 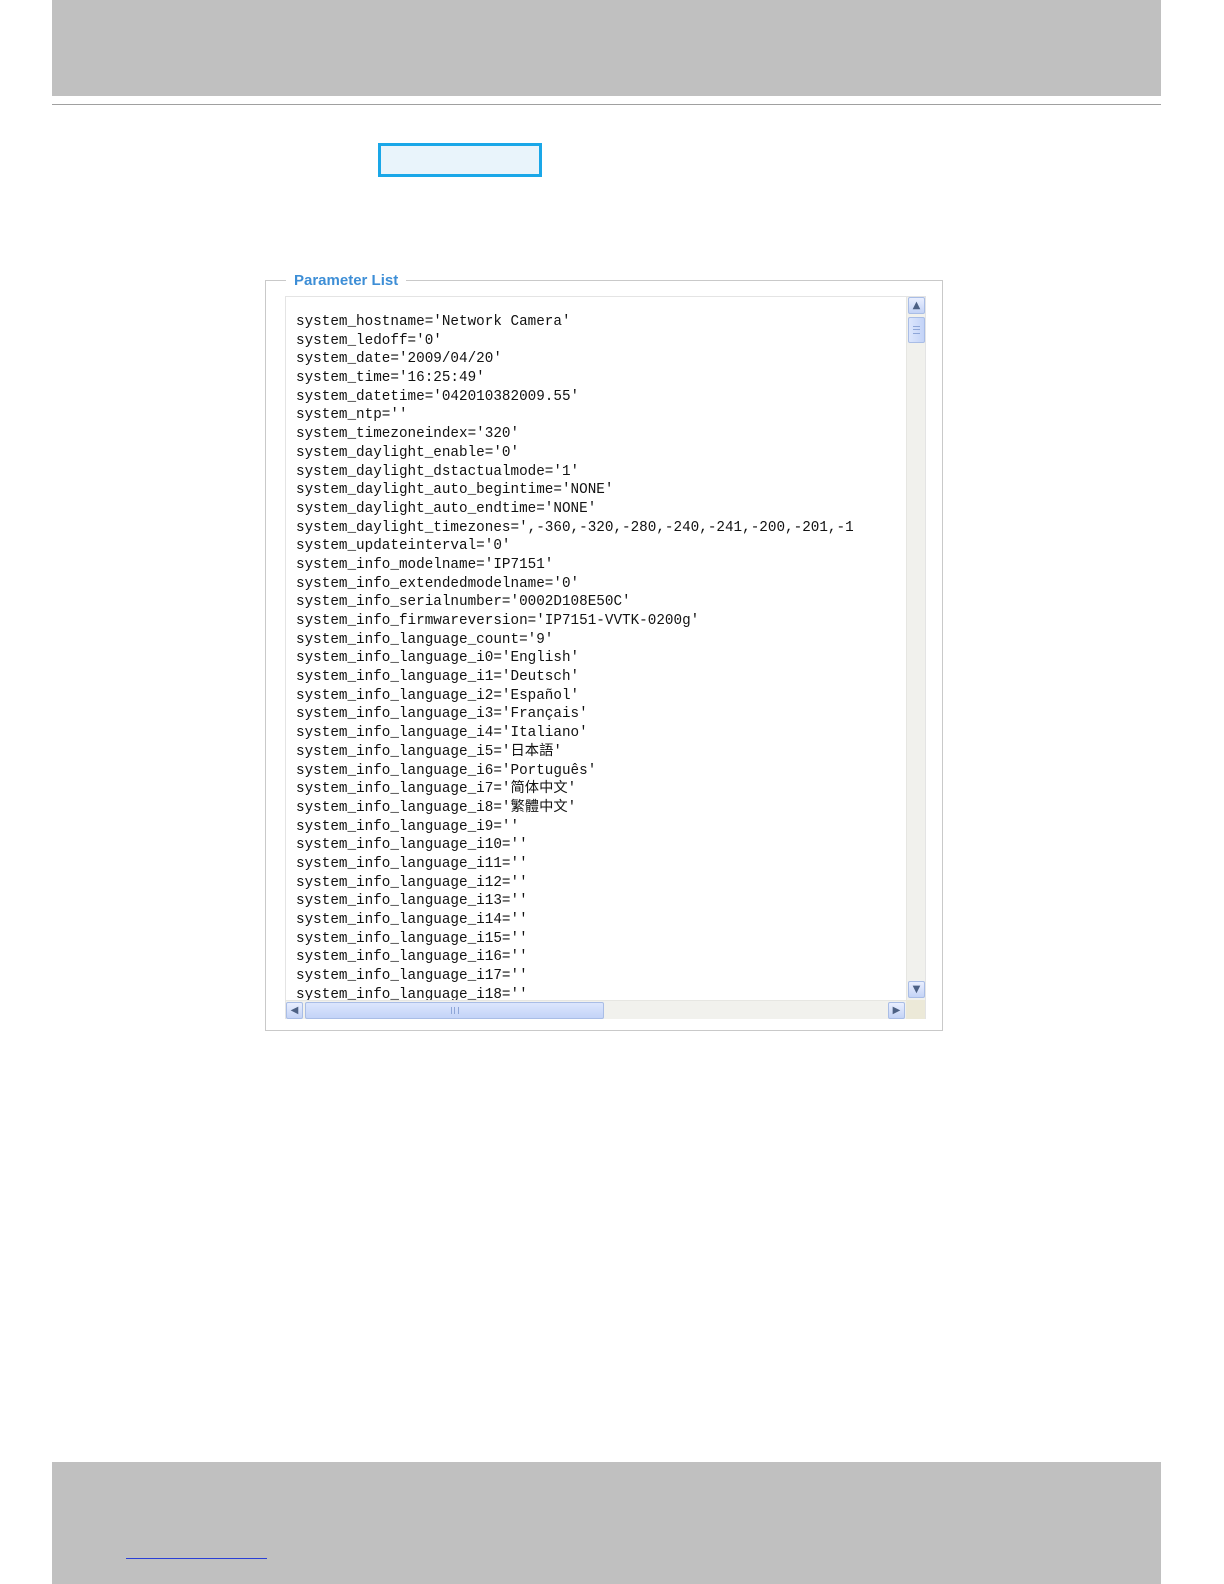 I want to click on parameter-line: system_info_language_i17='', so click(x=412, y=976).